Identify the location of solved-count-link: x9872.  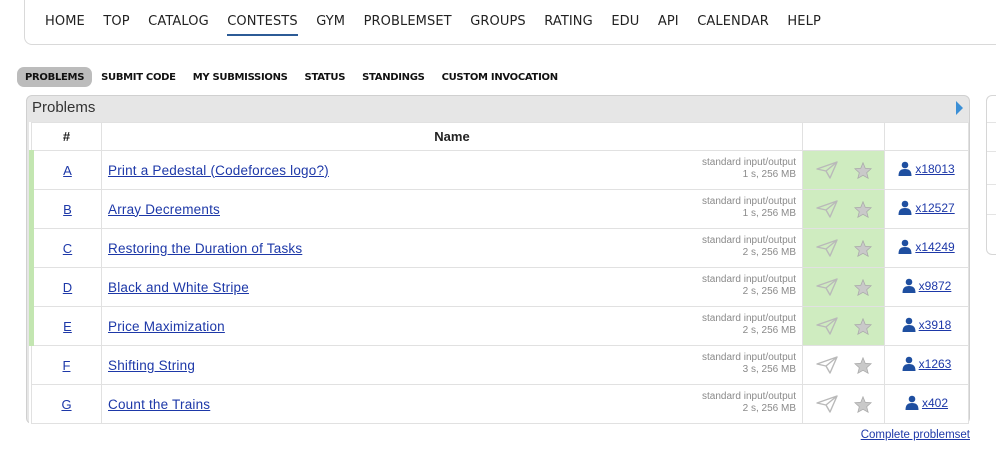
(927, 285).